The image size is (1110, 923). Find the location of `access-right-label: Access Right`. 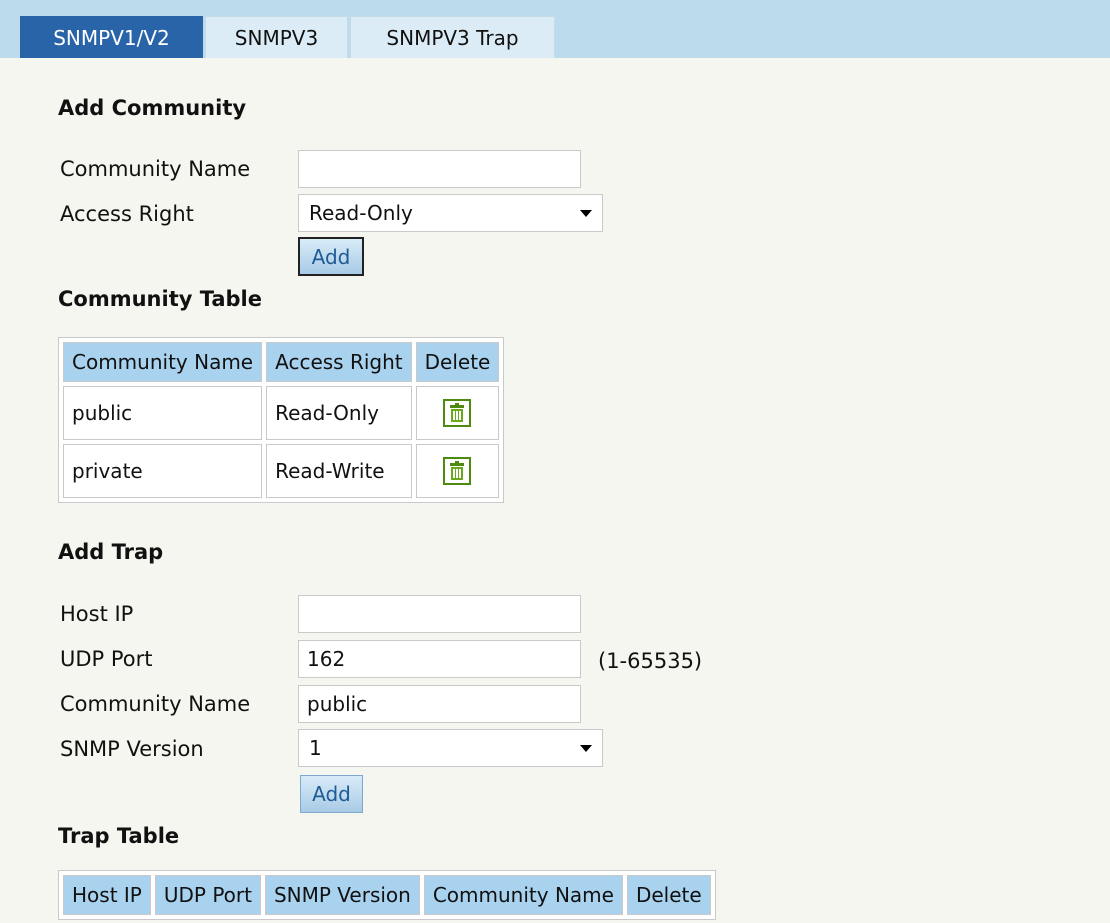

access-right-label: Access Right is located at coordinates (127, 214).